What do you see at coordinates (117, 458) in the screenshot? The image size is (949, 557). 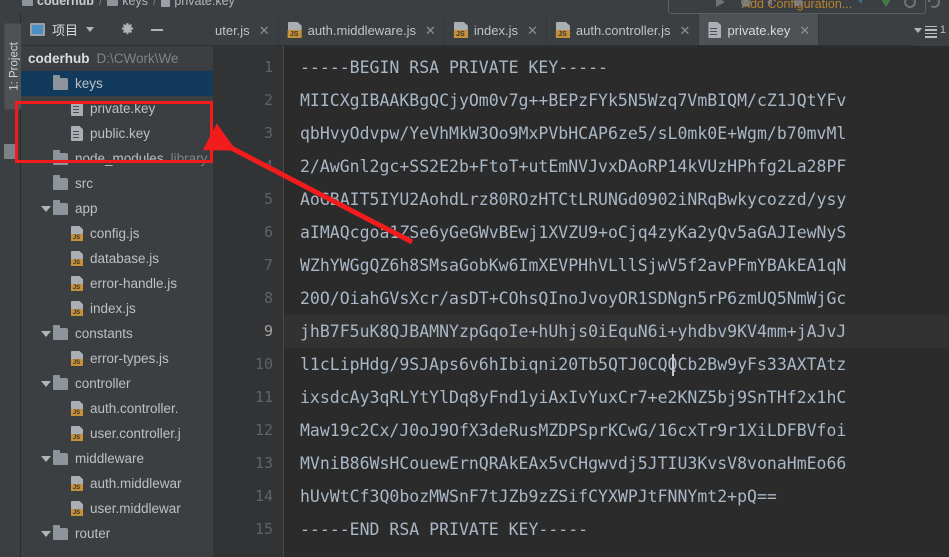 I see `tree-row: middleware` at bounding box center [117, 458].